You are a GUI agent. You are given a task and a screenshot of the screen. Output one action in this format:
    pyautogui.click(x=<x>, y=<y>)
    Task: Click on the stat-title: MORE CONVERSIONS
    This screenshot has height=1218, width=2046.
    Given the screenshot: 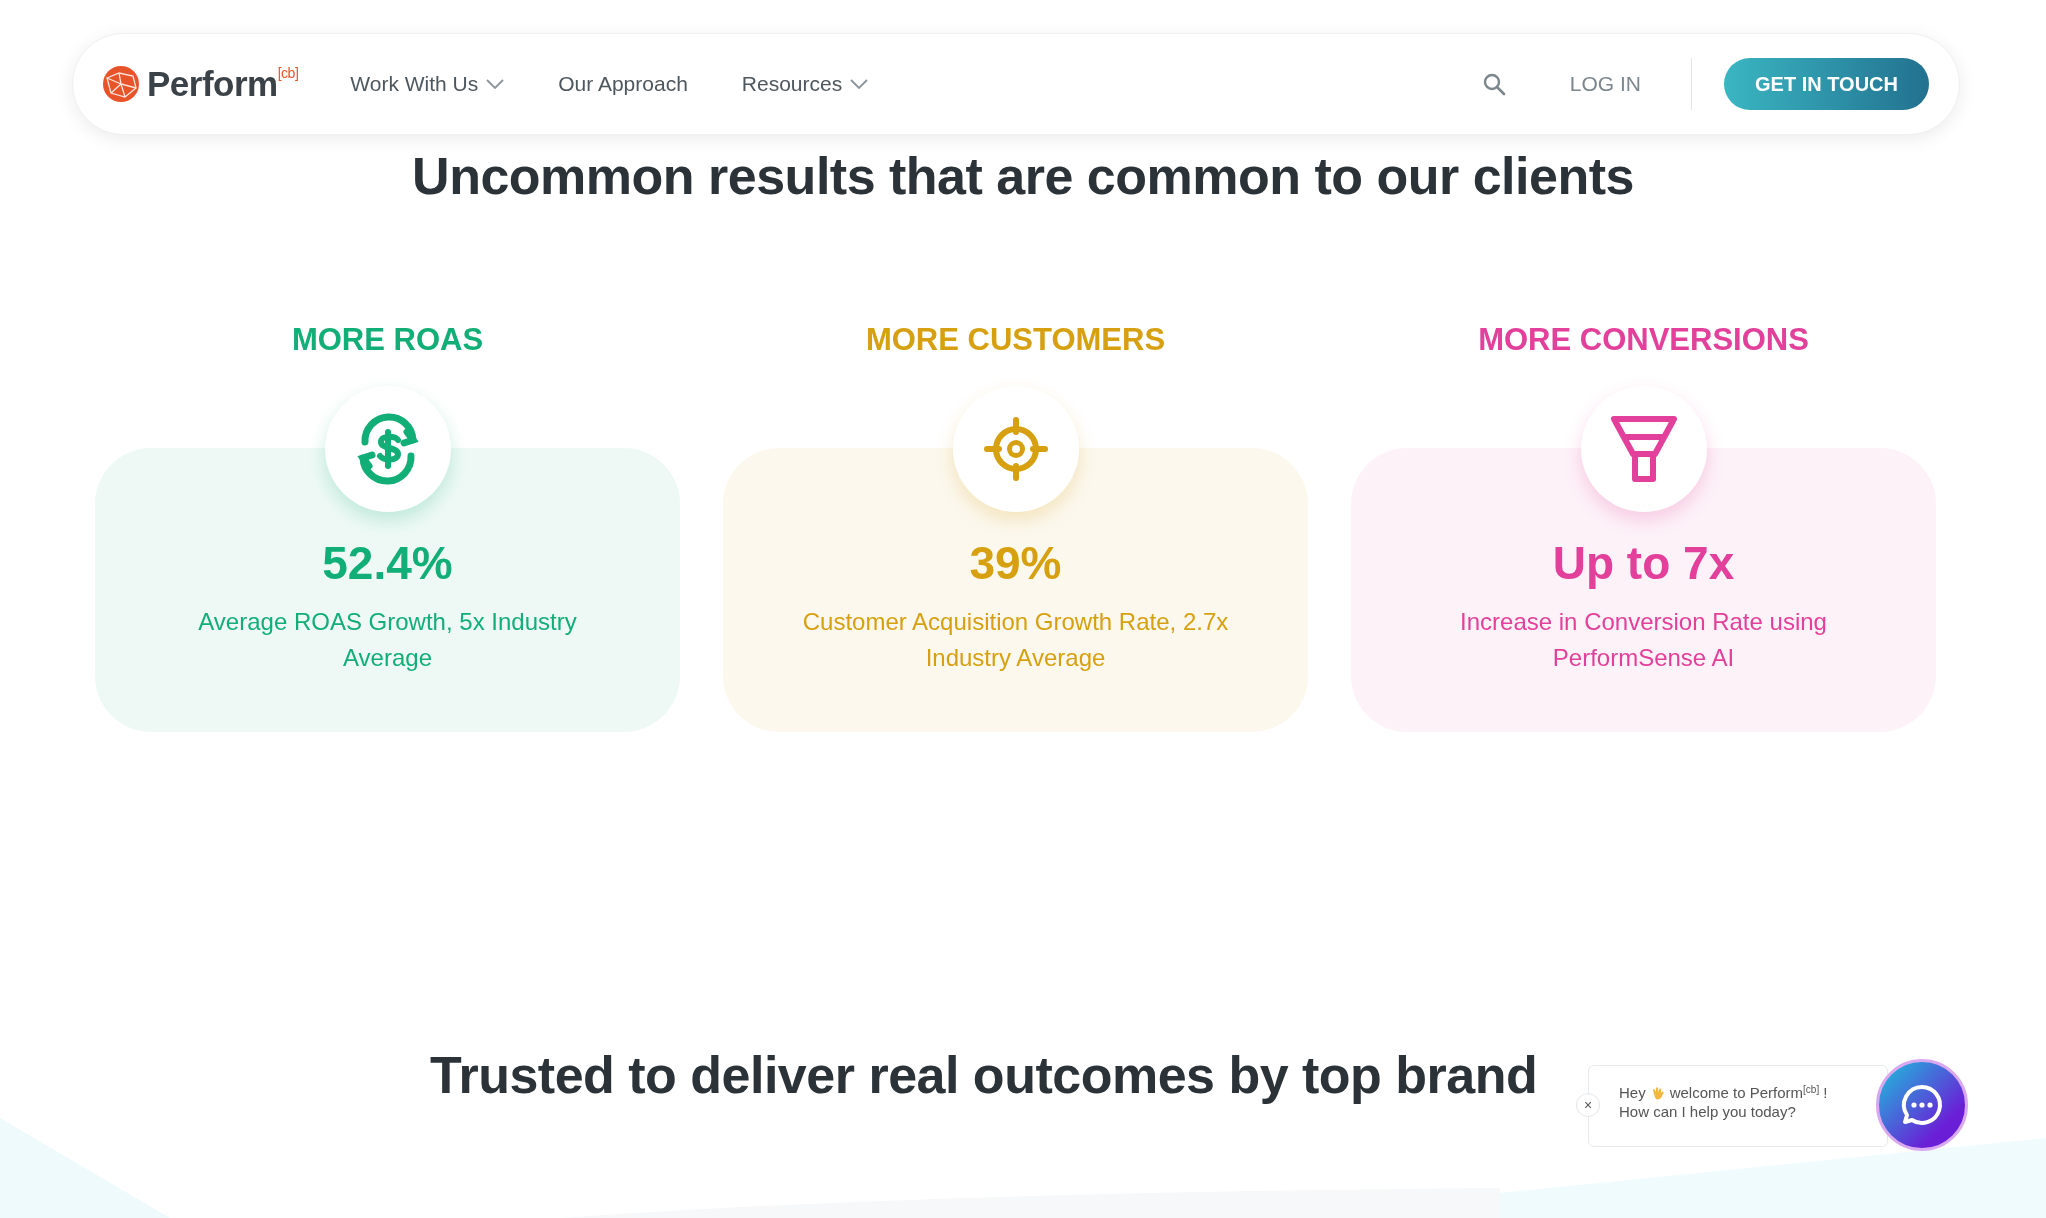 What is the action you would take?
    pyautogui.click(x=1643, y=340)
    